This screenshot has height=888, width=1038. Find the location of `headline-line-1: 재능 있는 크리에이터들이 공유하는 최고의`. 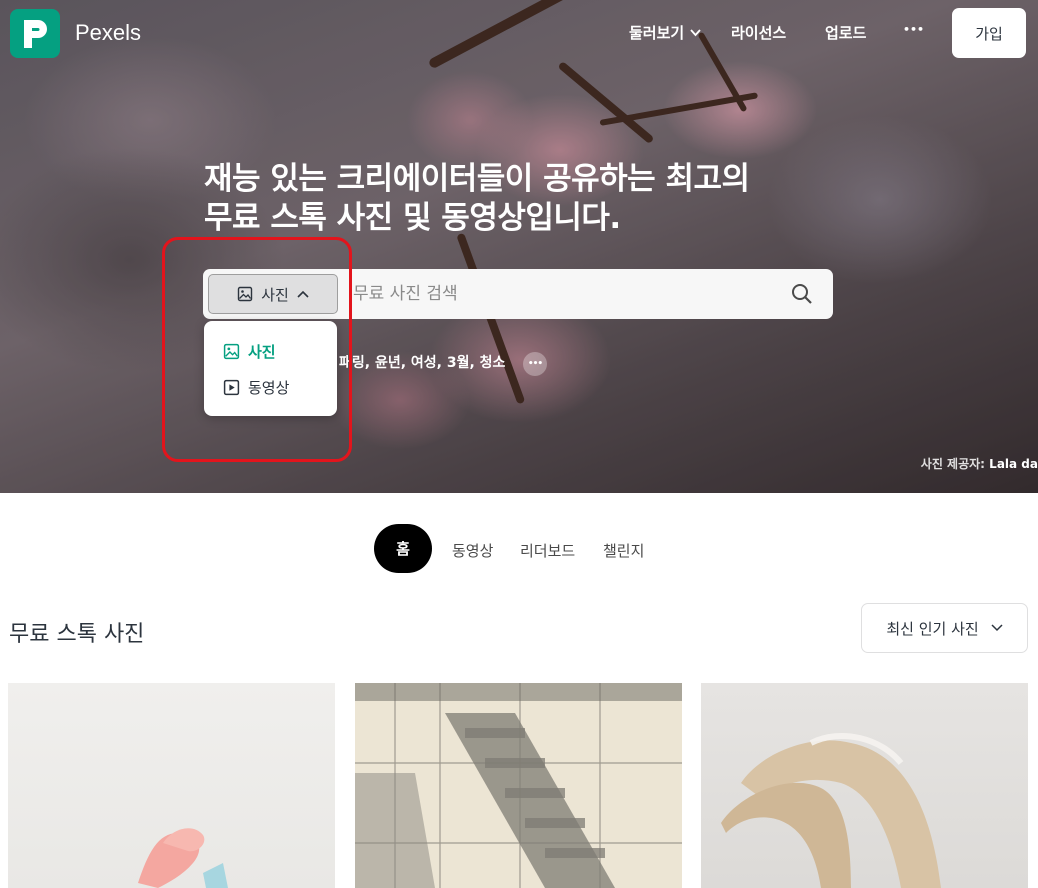

headline-line-1: 재능 있는 크리에이터들이 공유하는 최고의 is located at coordinates (477, 179).